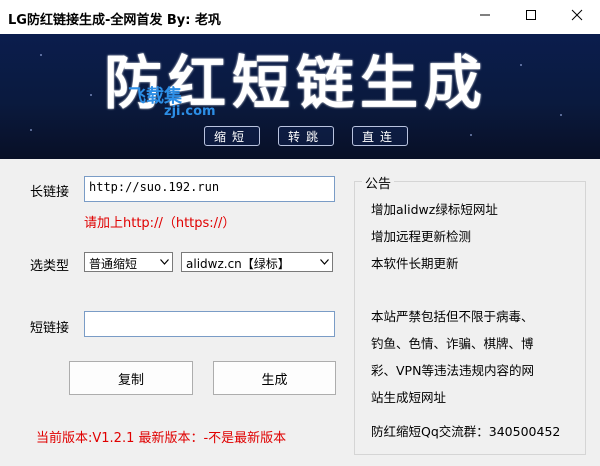 The image size is (600, 466). What do you see at coordinates (409, 397) in the screenshot?
I see `notice-line: 站生成短网址` at bounding box center [409, 397].